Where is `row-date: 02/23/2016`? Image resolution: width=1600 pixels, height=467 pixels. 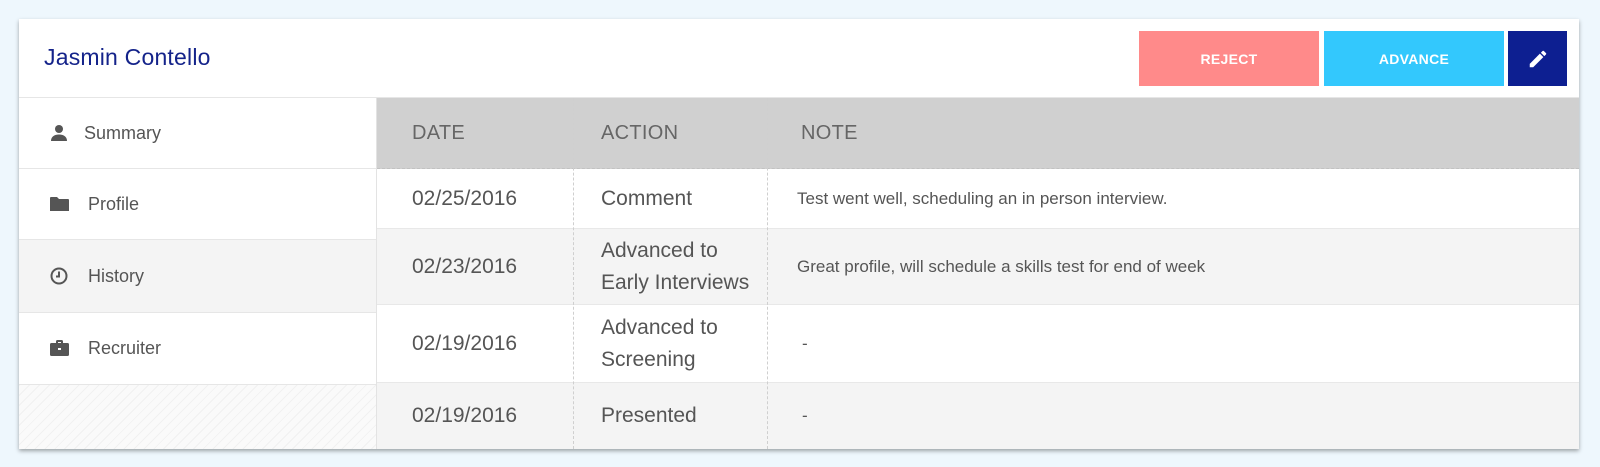 row-date: 02/23/2016 is located at coordinates (465, 266).